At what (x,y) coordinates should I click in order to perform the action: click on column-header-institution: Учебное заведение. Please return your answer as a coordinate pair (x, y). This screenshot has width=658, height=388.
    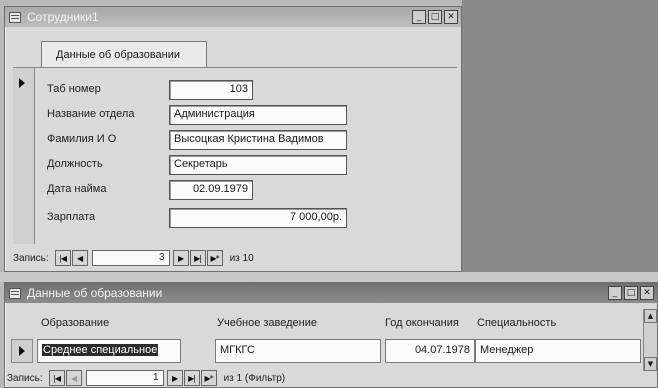
    Looking at the image, I should click on (267, 322).